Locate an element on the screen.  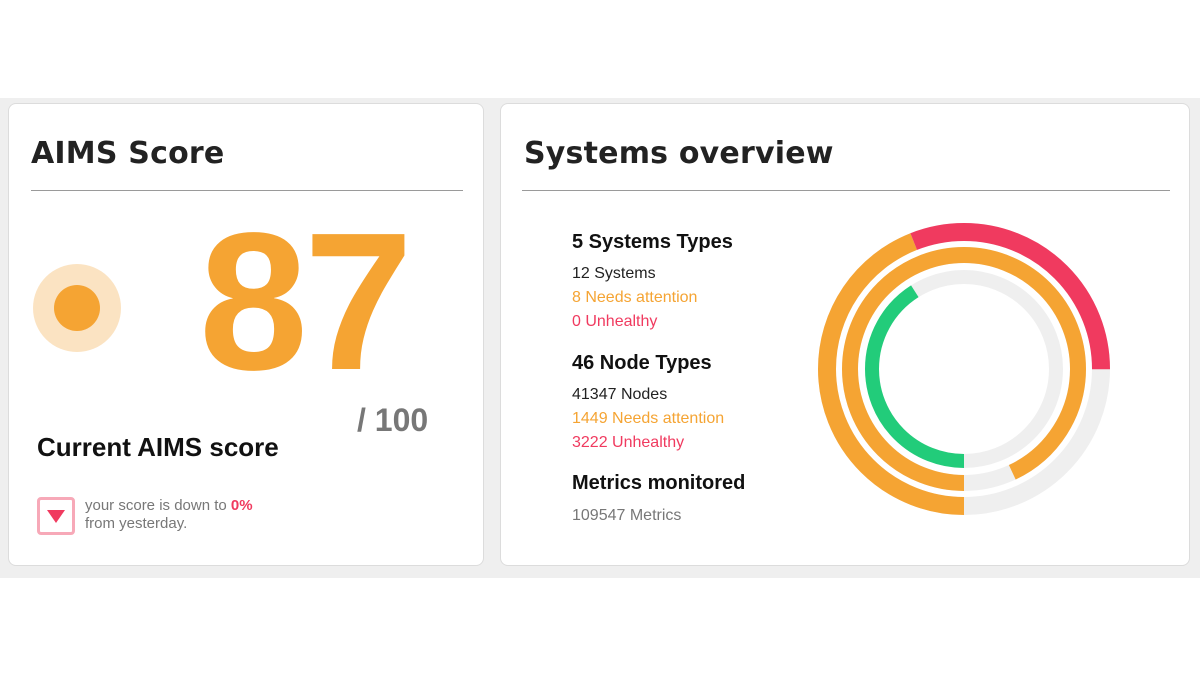
aims-score-max: / 100 is located at coordinates (393, 420).